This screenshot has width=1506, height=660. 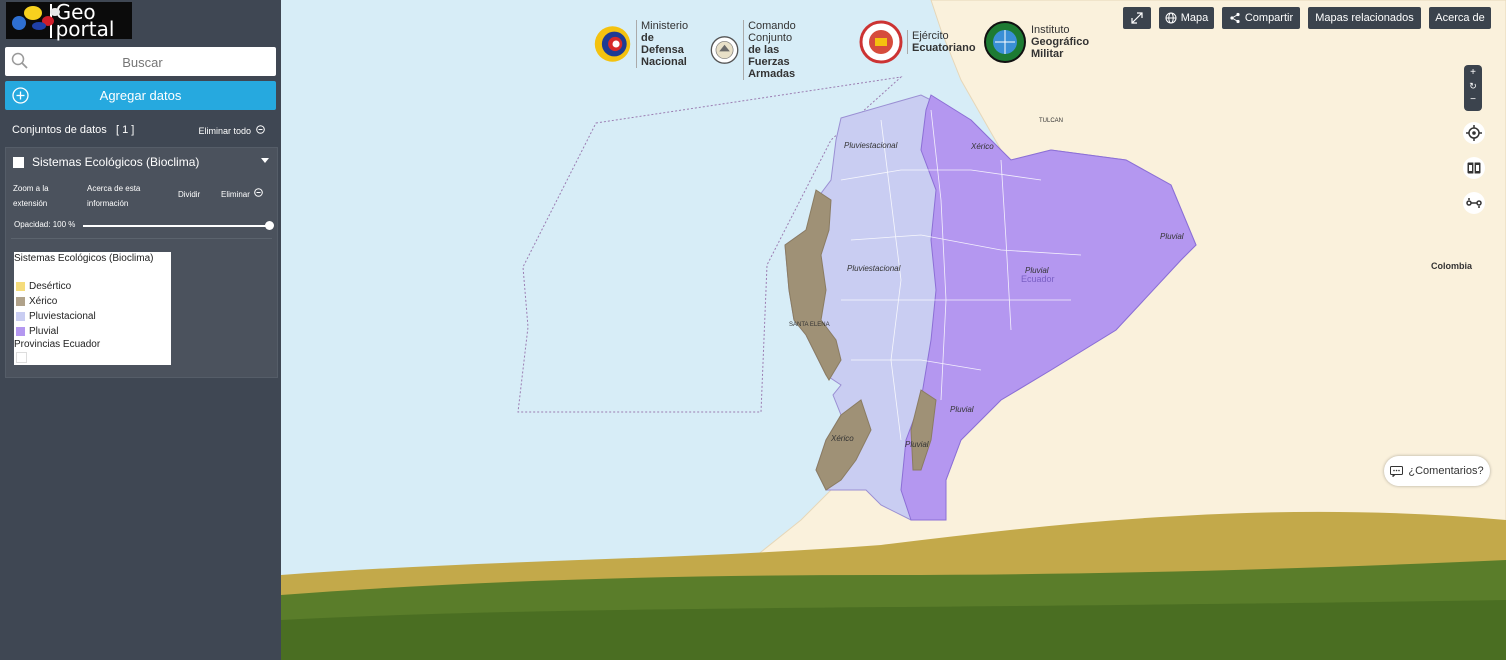 I want to click on mindef-logo: Ministerio de Defensa Nacional, so click(x=643, y=44).